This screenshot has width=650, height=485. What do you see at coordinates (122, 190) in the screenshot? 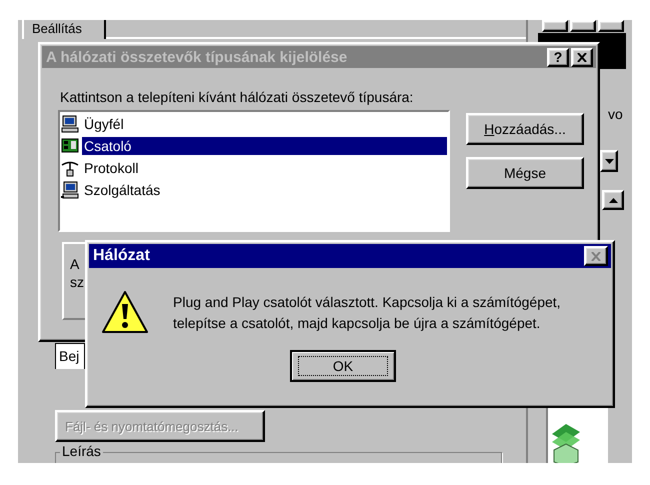
I see `item-label: Szolgáltatás` at bounding box center [122, 190].